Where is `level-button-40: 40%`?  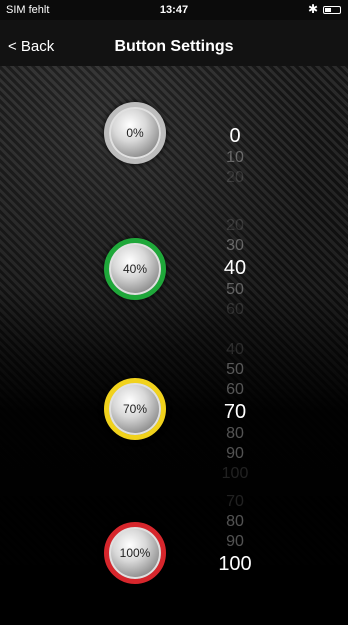
level-button-40: 40% is located at coordinates (135, 269).